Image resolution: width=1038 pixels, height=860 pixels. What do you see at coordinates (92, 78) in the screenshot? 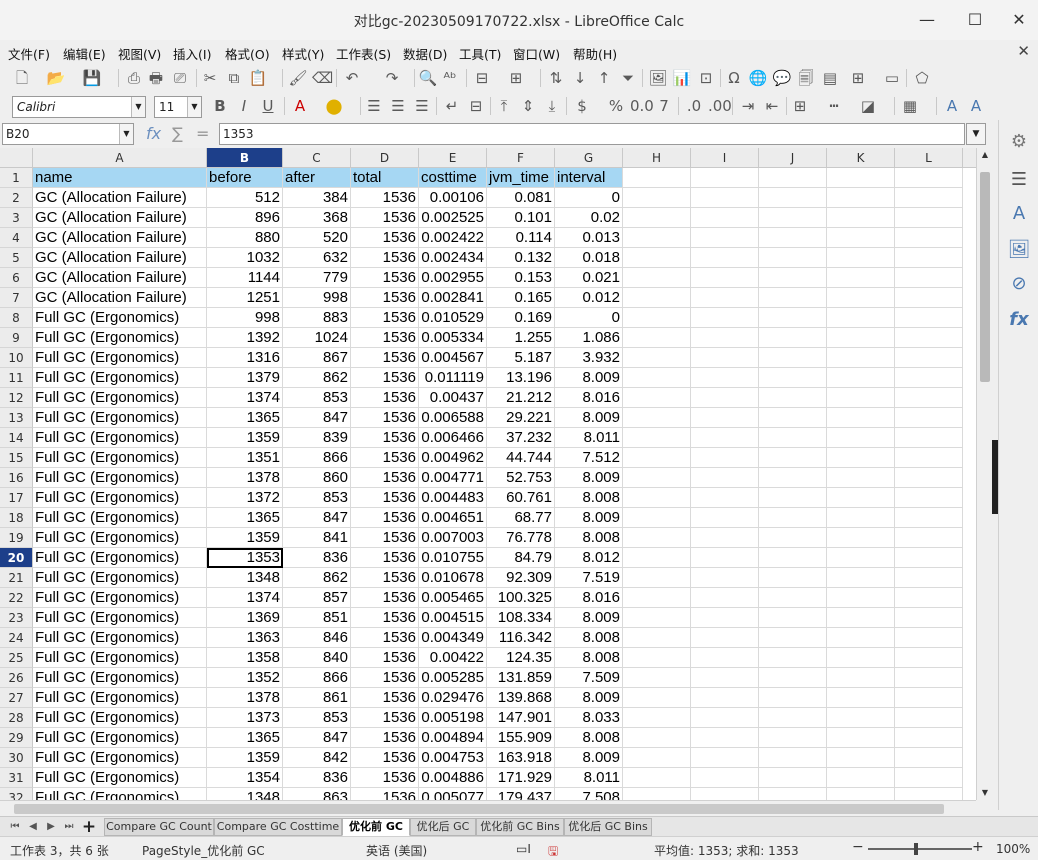
I see `save-icon: 💾` at bounding box center [92, 78].